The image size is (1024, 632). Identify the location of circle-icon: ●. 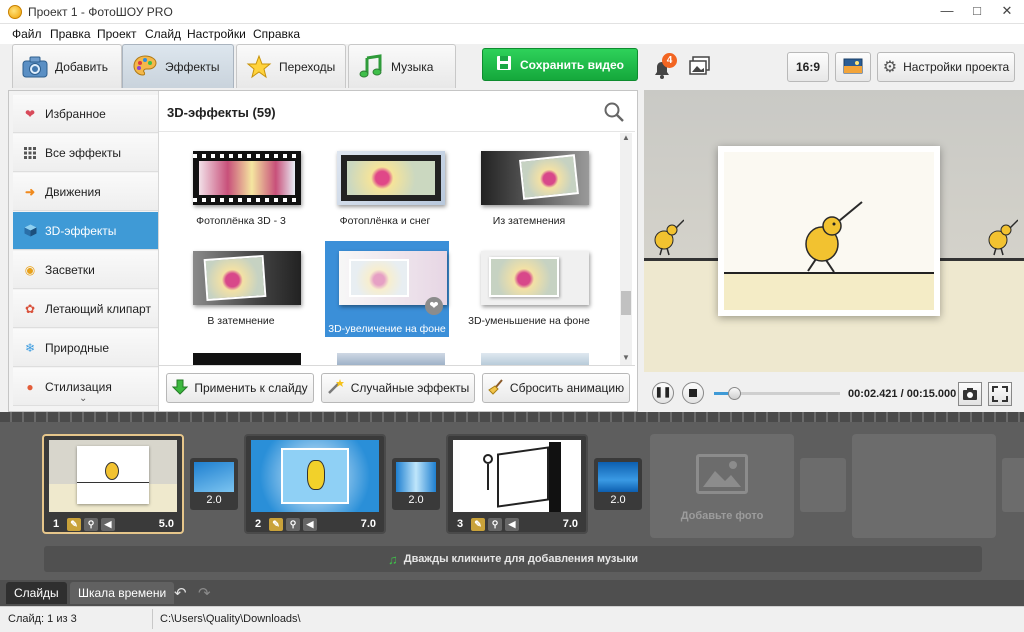
(30, 386).